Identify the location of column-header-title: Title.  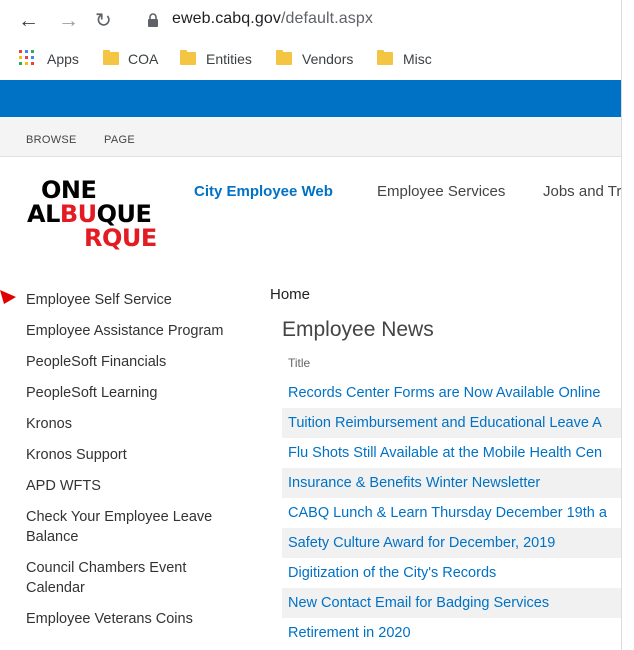
(299, 363).